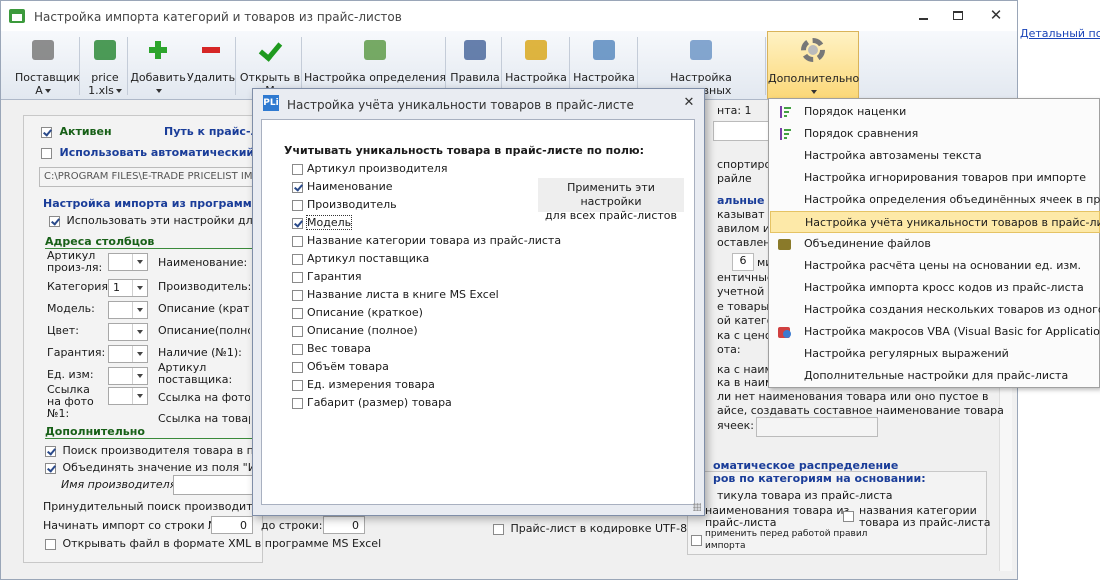  I want to click on opt-apply-checkbox, so click(696, 540).